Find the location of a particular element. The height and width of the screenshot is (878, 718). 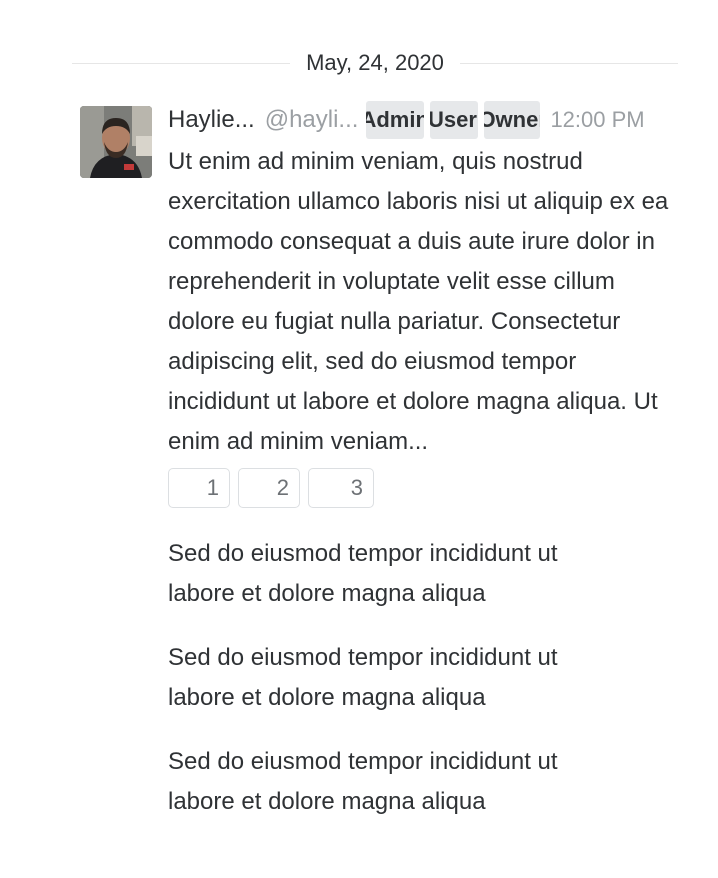

date-separator: May, 24, 2020 is located at coordinates (375, 63).